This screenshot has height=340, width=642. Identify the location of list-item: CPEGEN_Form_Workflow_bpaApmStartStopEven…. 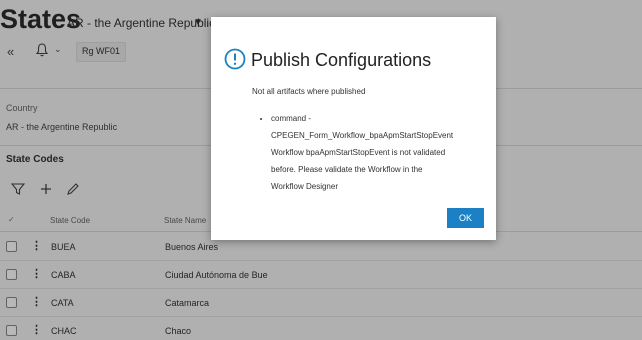
(382, 135).